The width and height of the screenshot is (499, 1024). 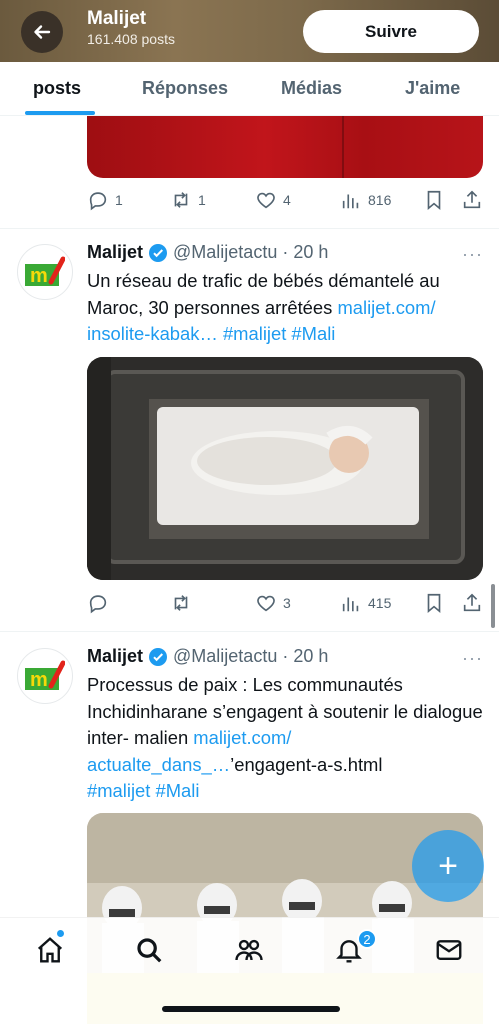 What do you see at coordinates (60, 113) in the screenshot?
I see `active-tab-indicator` at bounding box center [60, 113].